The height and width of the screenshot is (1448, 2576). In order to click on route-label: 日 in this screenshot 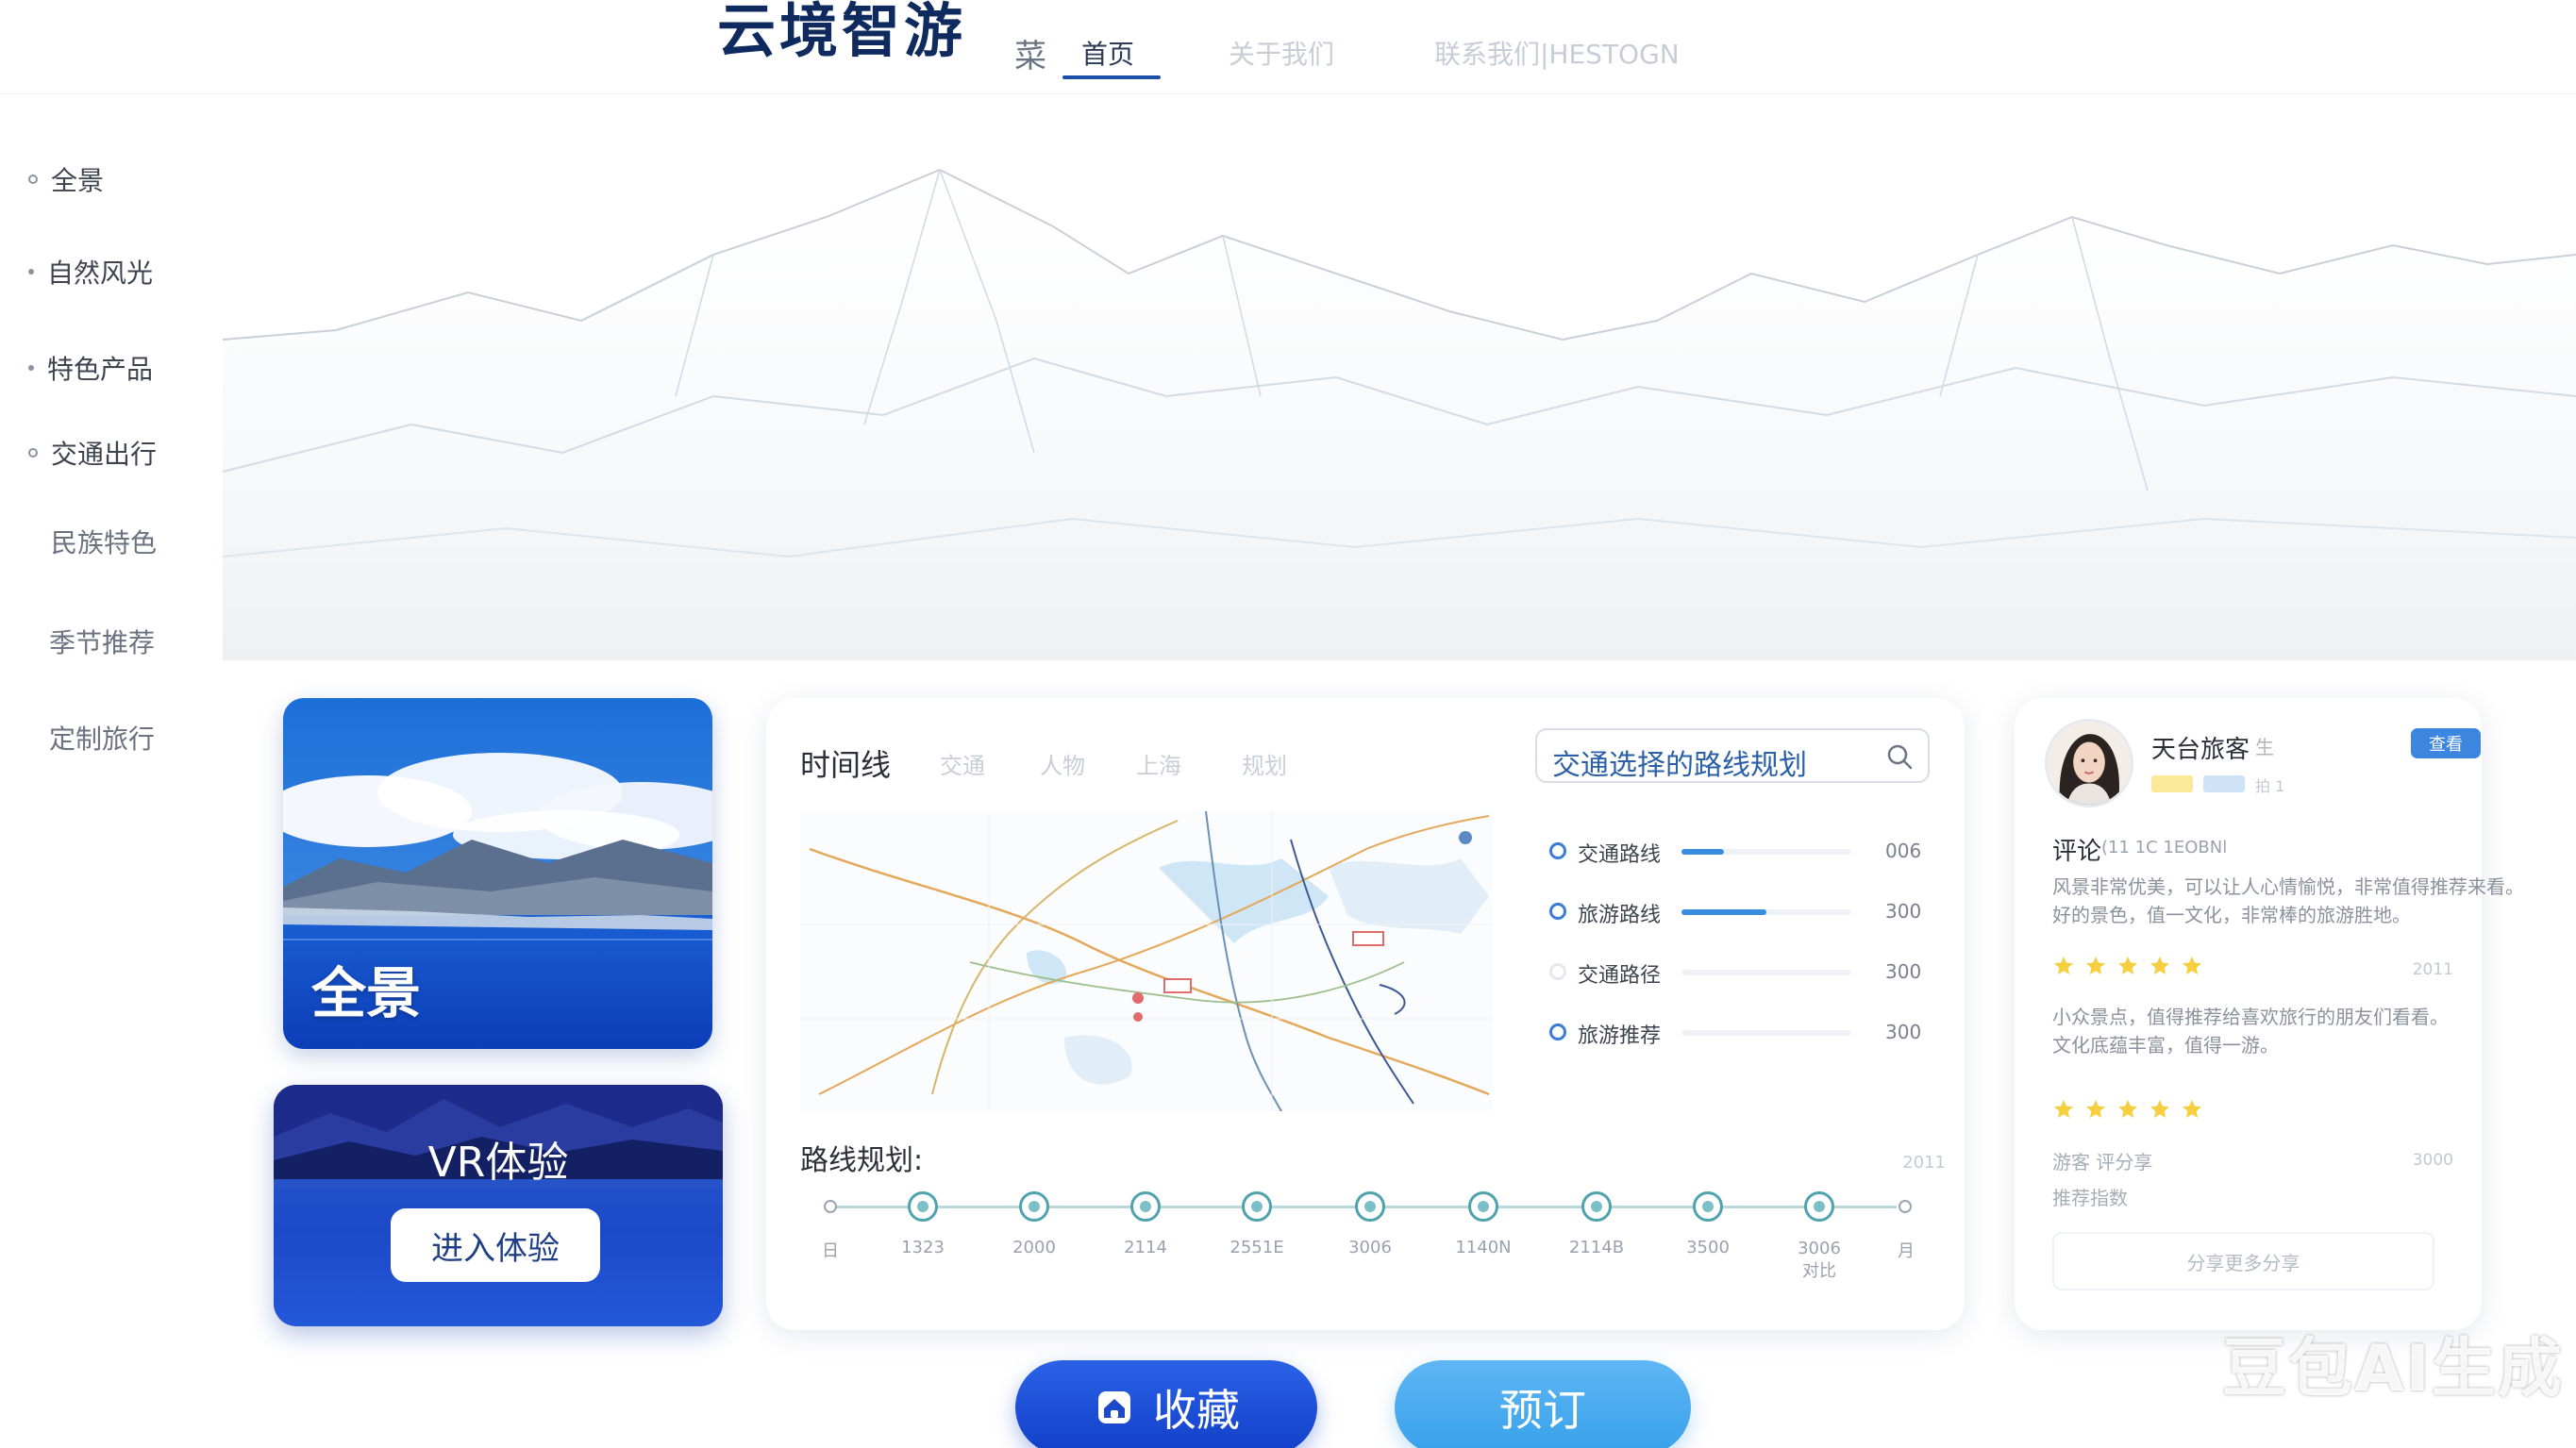, I will do `click(830, 1251)`.